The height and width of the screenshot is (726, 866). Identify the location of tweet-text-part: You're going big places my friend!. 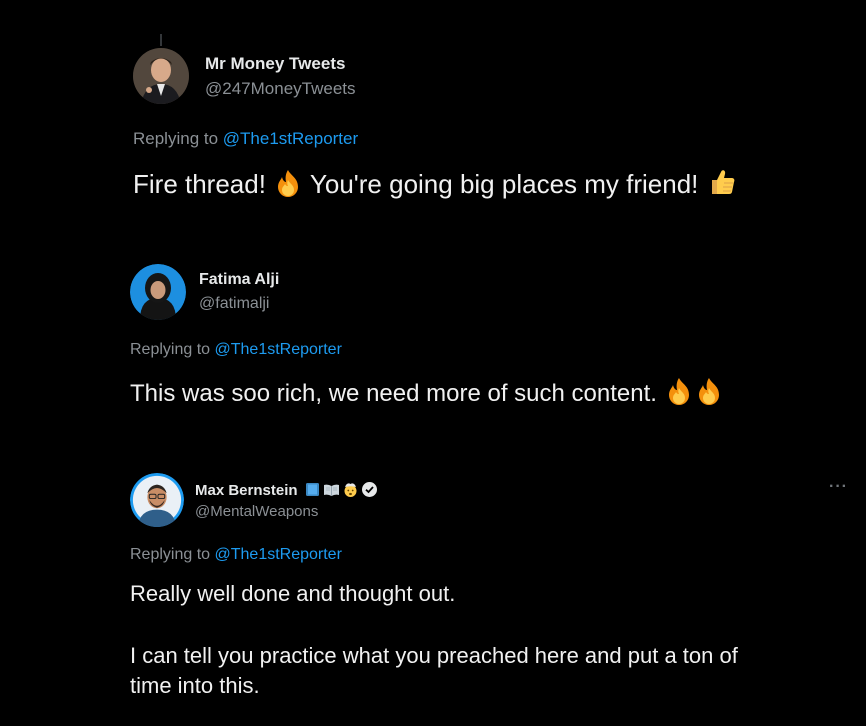
(504, 184).